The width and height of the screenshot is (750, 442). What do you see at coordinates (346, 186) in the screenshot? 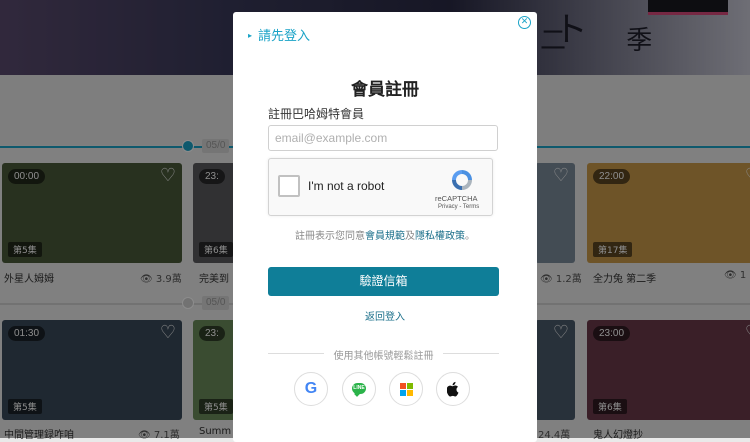
I see `recaptcha-label: I'm not a robot` at bounding box center [346, 186].